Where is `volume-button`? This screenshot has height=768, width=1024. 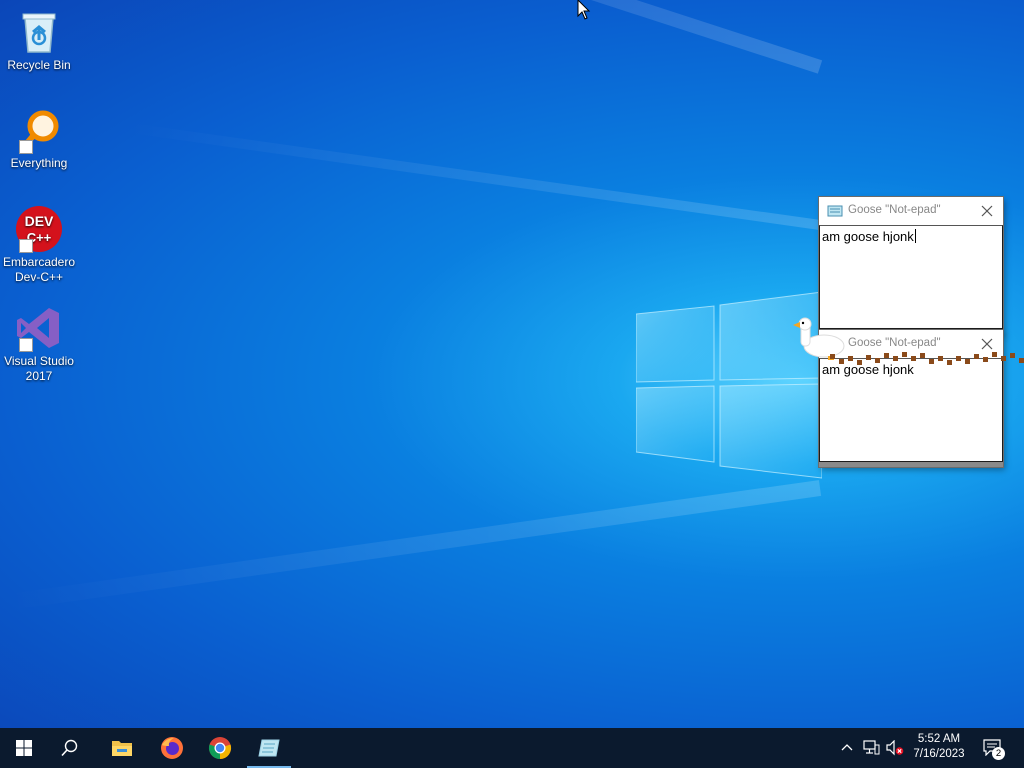 volume-button is located at coordinates (895, 748).